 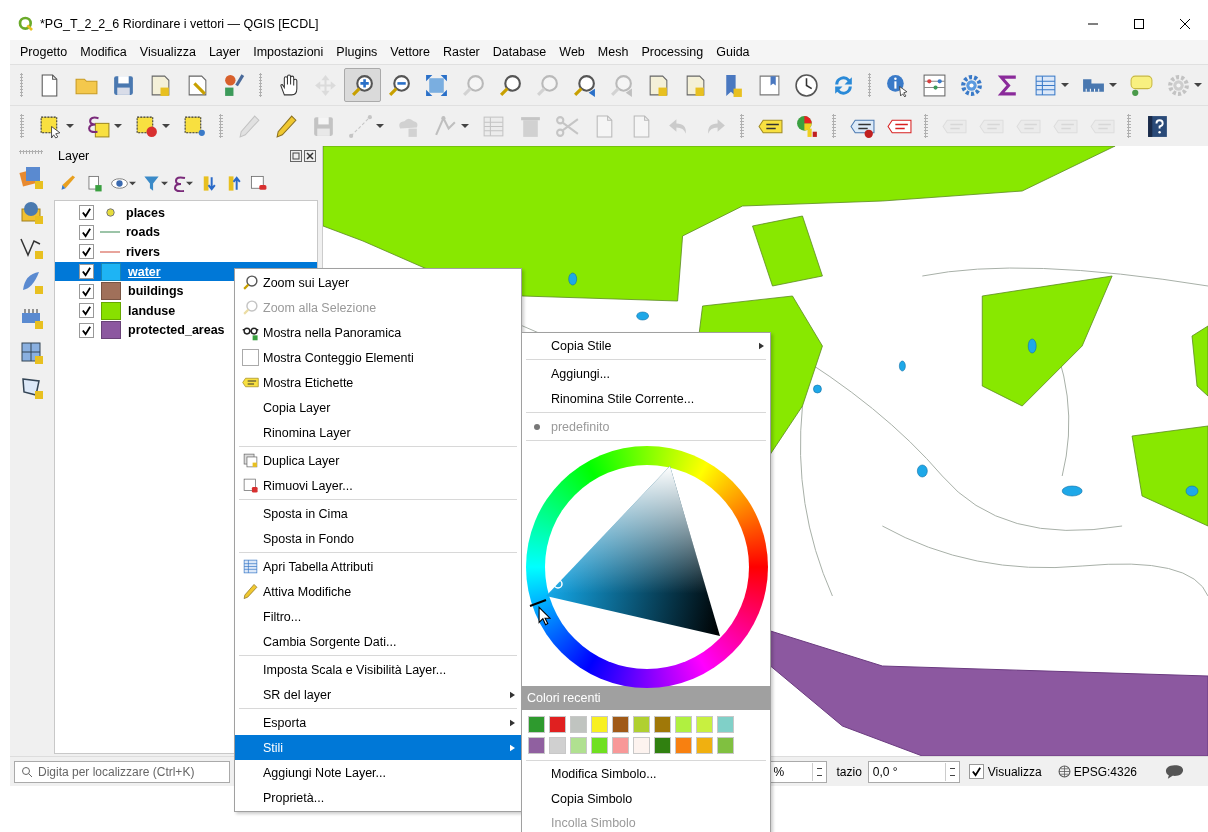 I want to click on layer-row: rivers, so click(x=186, y=252).